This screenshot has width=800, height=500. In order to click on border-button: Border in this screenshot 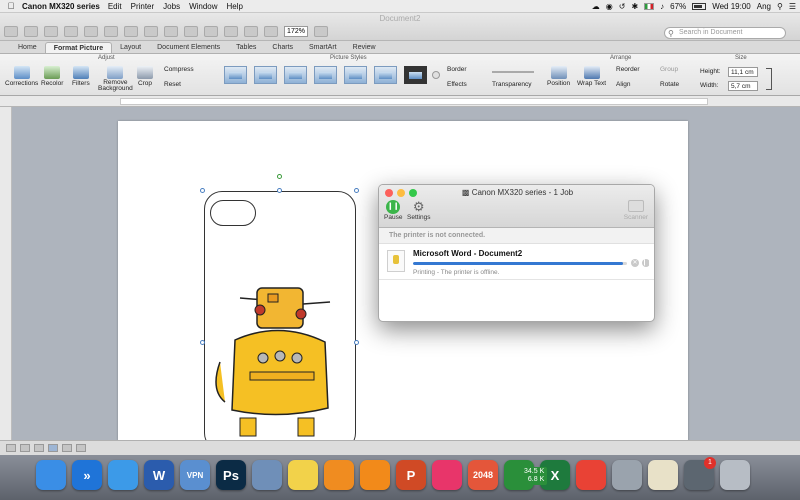, I will do `click(457, 69)`.